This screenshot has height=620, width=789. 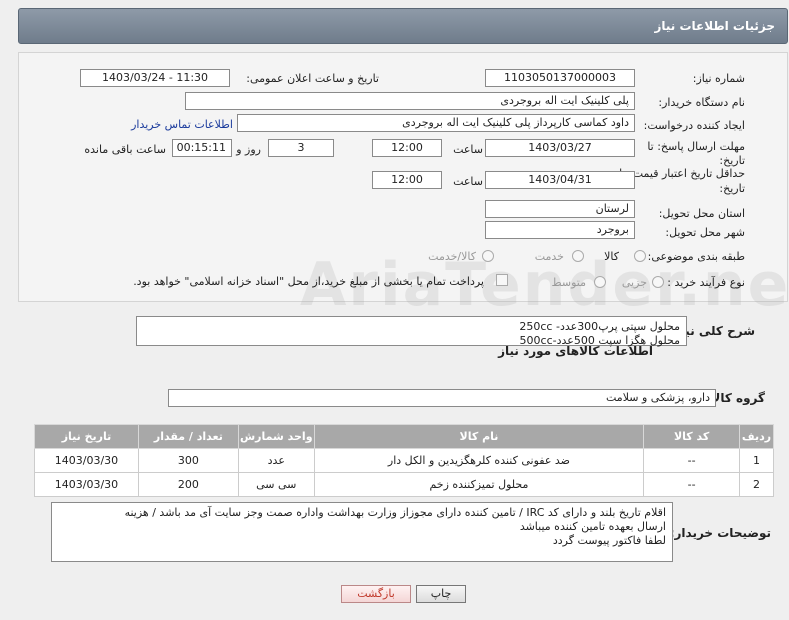 I want to click on reply-deadline-label-2: تاریخ:, so click(x=732, y=160).